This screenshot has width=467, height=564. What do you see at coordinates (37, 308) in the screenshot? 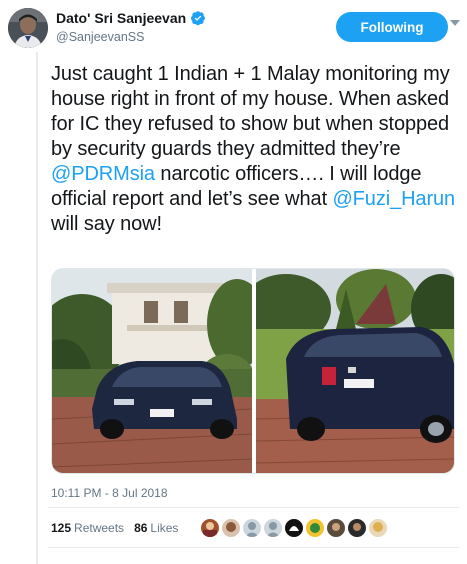
I see `thread-rule` at bounding box center [37, 308].